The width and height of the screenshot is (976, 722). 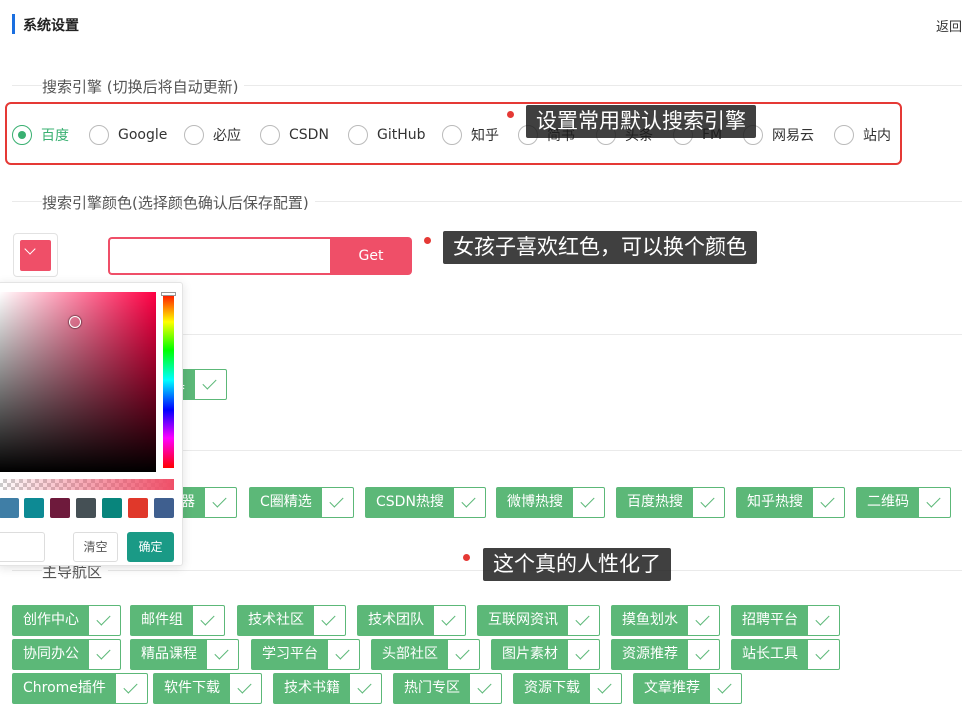 What do you see at coordinates (949, 25) in the screenshot?
I see `back-link: 返回` at bounding box center [949, 25].